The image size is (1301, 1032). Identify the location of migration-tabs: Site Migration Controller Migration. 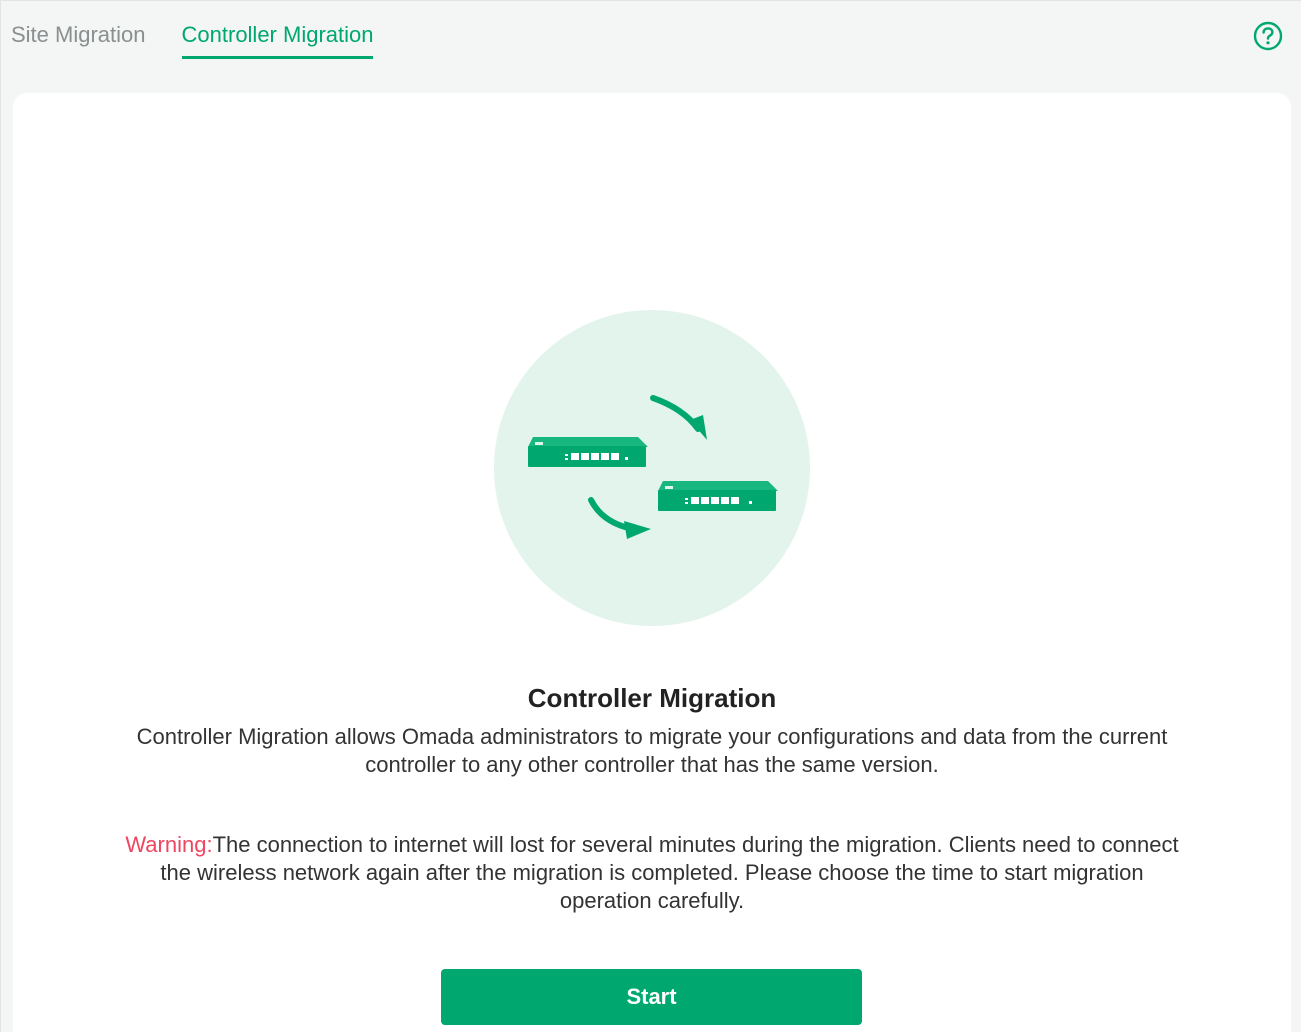
(192, 39).